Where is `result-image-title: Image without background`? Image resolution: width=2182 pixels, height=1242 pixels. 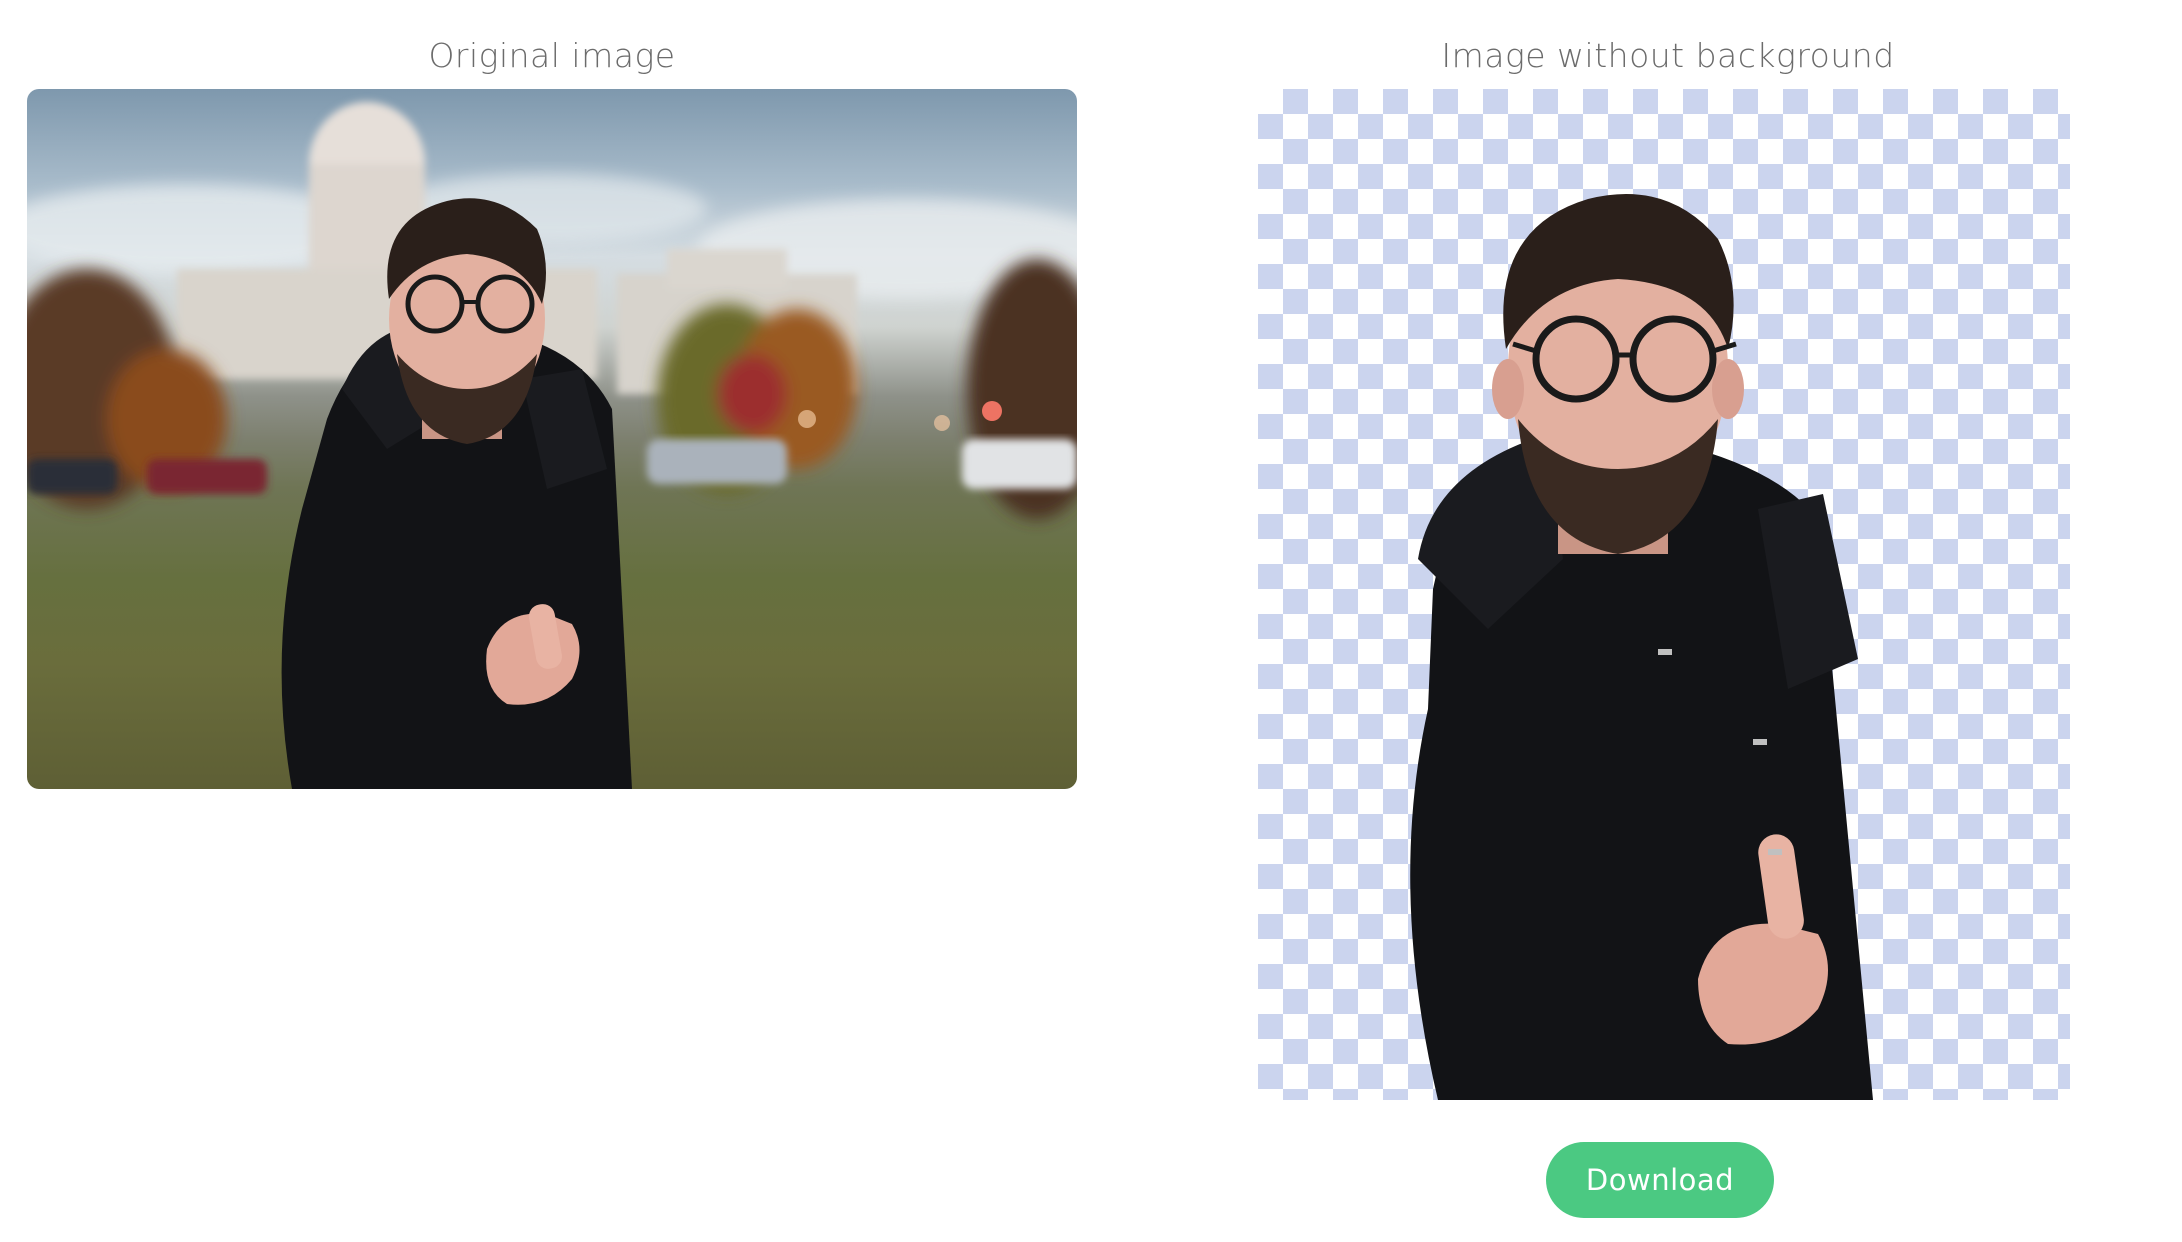 result-image-title: Image without background is located at coordinates (1668, 55).